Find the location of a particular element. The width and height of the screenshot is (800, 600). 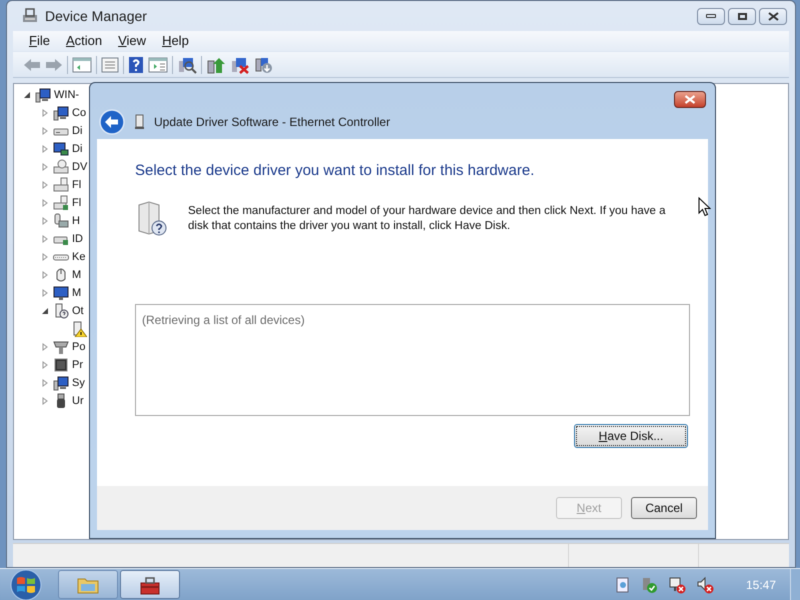

forward-icon is located at coordinates (54, 65).